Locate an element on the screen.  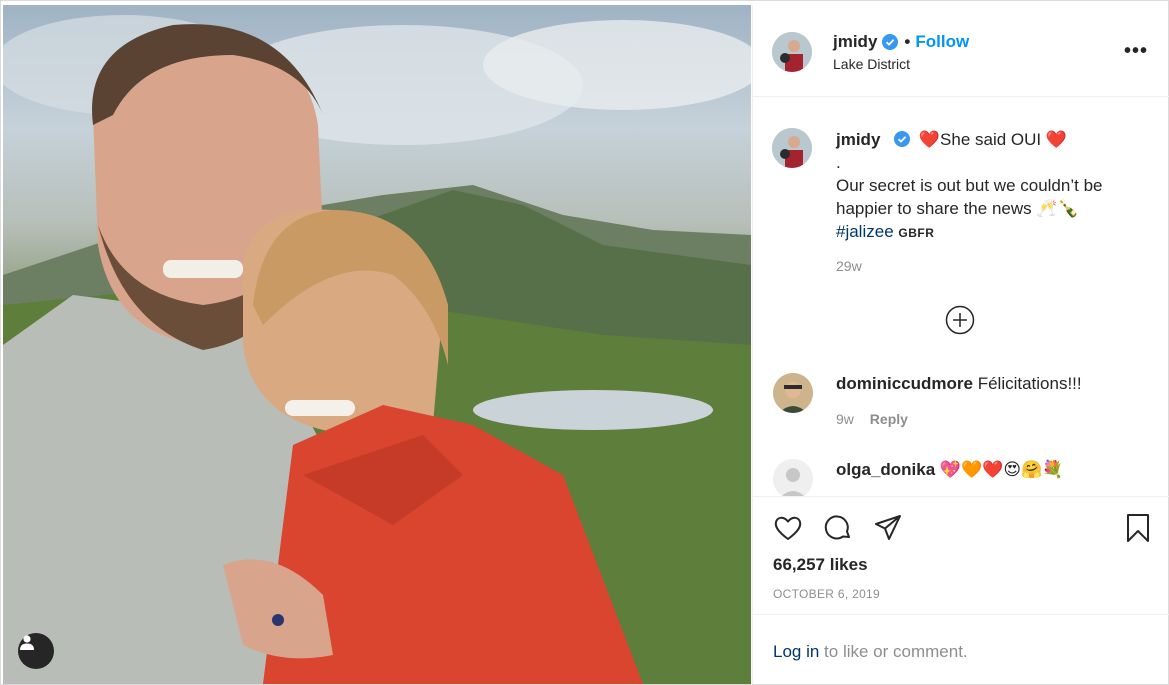
user-tag-icon is located at coordinates (27, 642).